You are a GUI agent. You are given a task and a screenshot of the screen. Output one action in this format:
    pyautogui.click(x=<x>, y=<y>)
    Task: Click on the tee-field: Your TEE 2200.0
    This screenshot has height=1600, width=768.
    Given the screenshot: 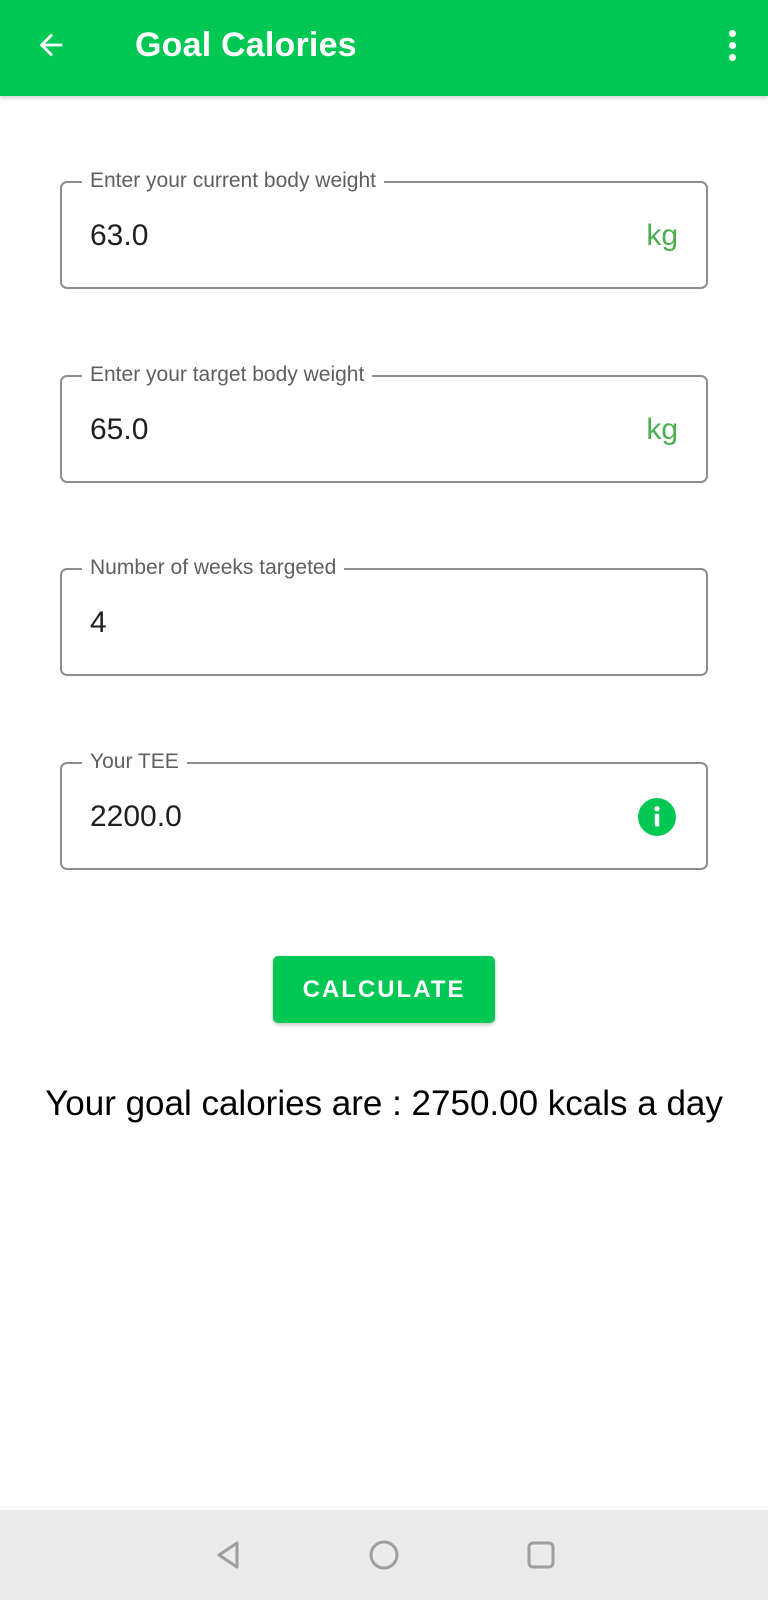 What is the action you would take?
    pyautogui.click(x=384, y=809)
    